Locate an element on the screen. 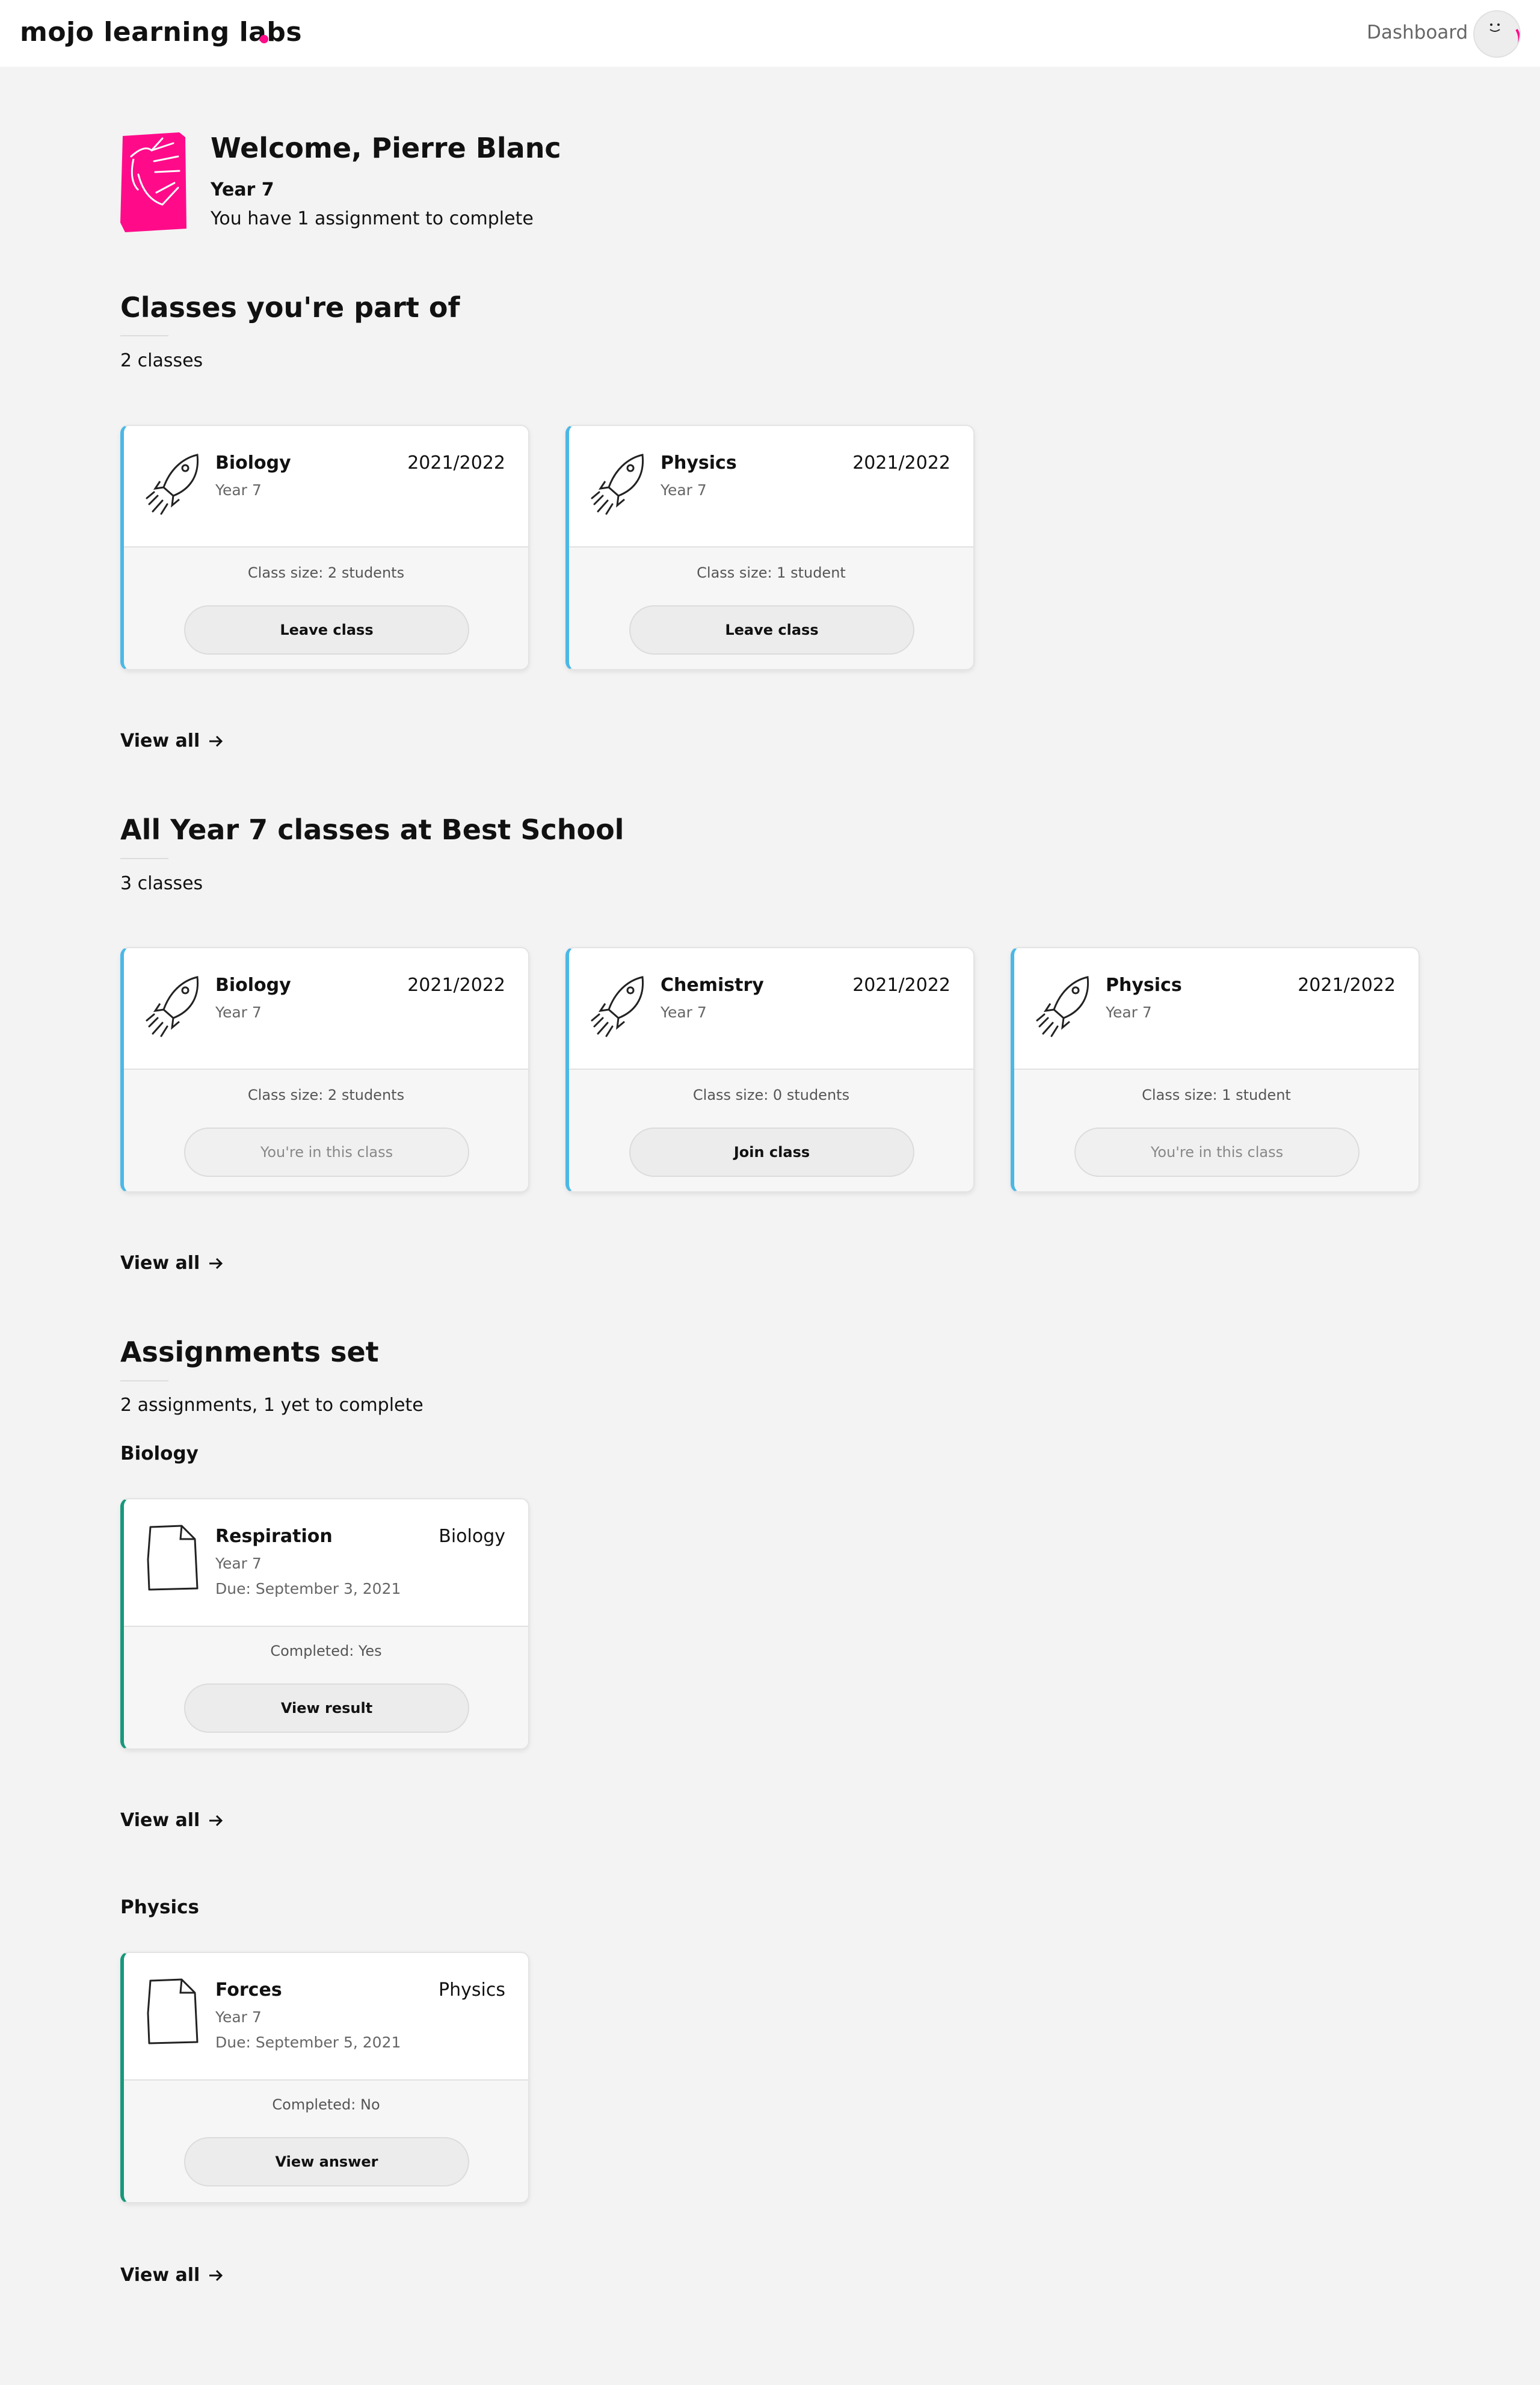  view-all-all-classes-link: View all is located at coordinates (172, 1263).